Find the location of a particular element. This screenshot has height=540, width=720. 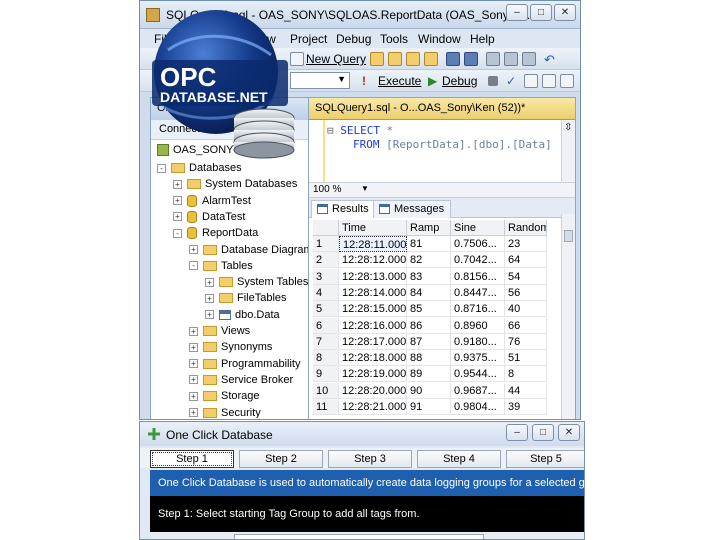

new-query-button: New Query is located at coordinates (336, 59).